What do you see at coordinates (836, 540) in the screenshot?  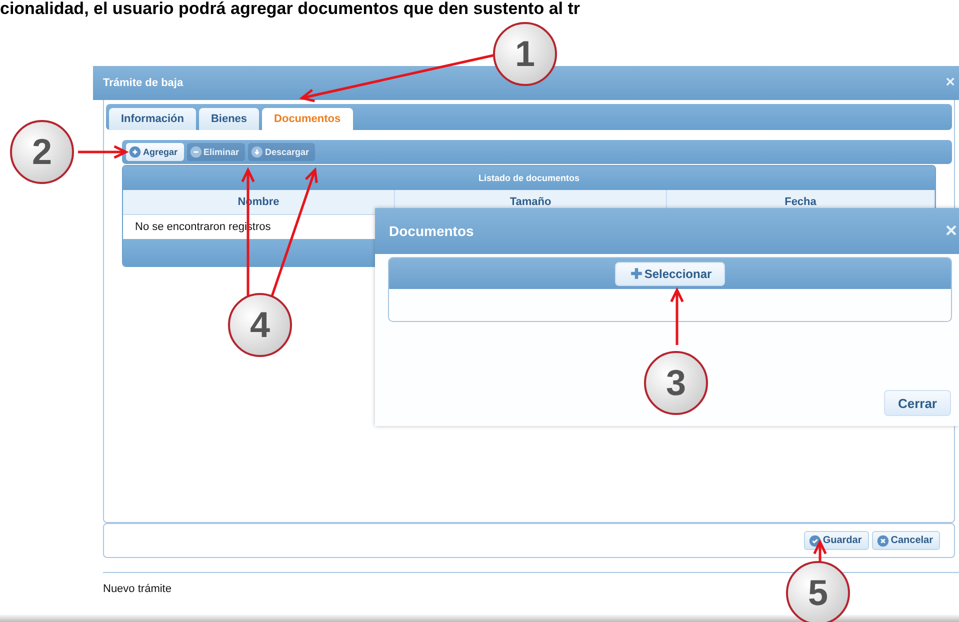 I see `save-button: Guardar` at bounding box center [836, 540].